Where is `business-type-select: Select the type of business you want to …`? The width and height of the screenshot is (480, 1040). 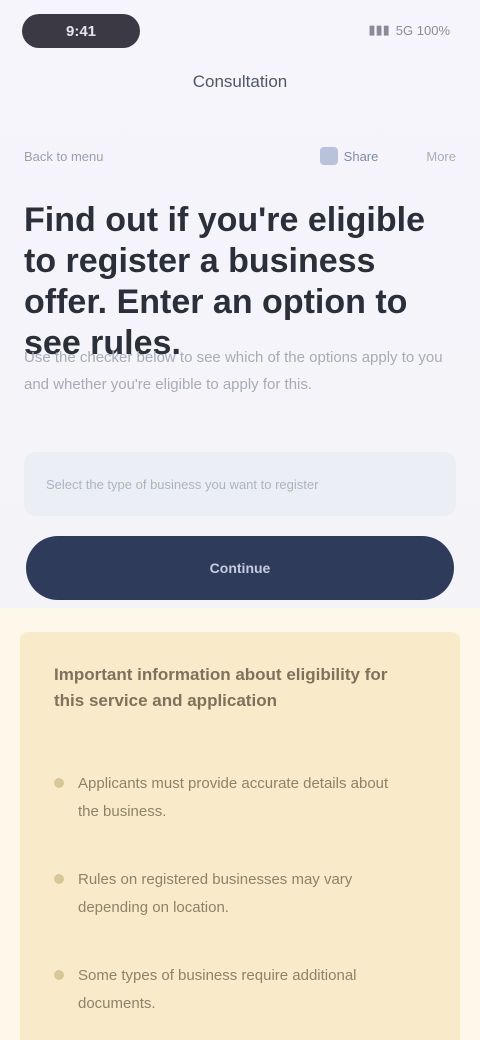 business-type-select: Select the type of business you want to … is located at coordinates (240, 484).